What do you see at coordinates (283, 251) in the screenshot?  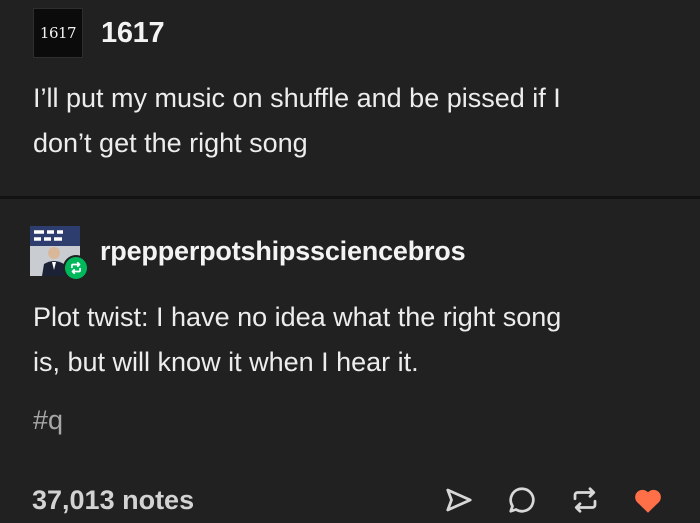 I see `username: rpepperpotshipssciencebros` at bounding box center [283, 251].